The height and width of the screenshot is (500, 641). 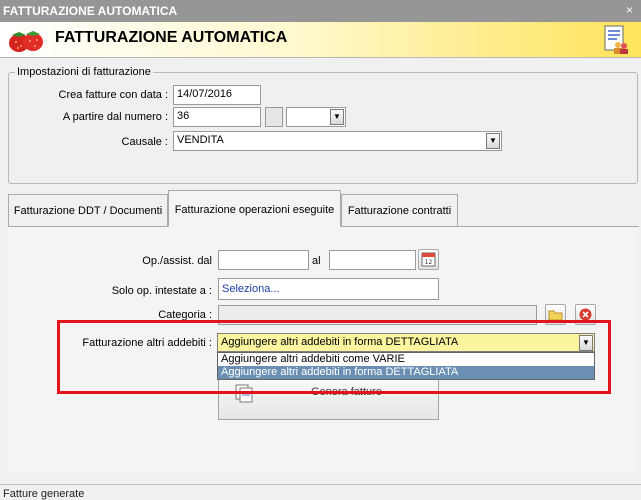 I want to click on billing-settings-legend: Impostazioni di fatturazione, so click(x=84, y=72).